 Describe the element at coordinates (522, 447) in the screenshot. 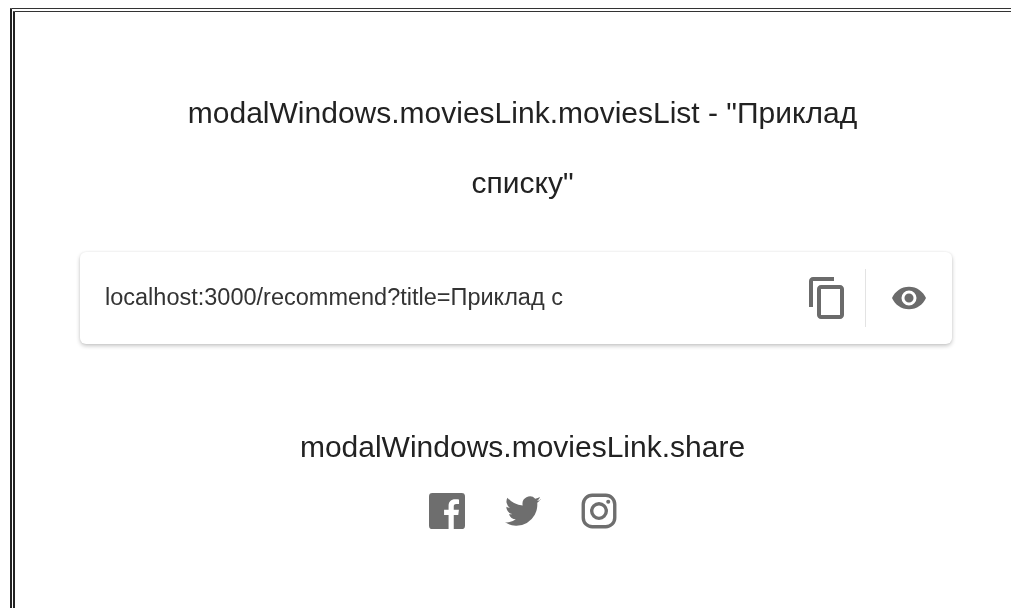

I see `share-heading: modalWindows.moviesLink.share` at that location.